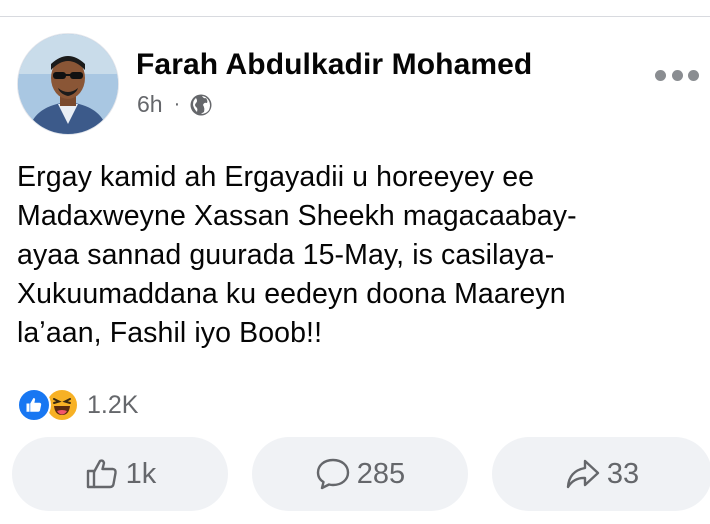  Describe the element at coordinates (77, 405) in the screenshot. I see `reactions-summary: 1.2K` at that location.